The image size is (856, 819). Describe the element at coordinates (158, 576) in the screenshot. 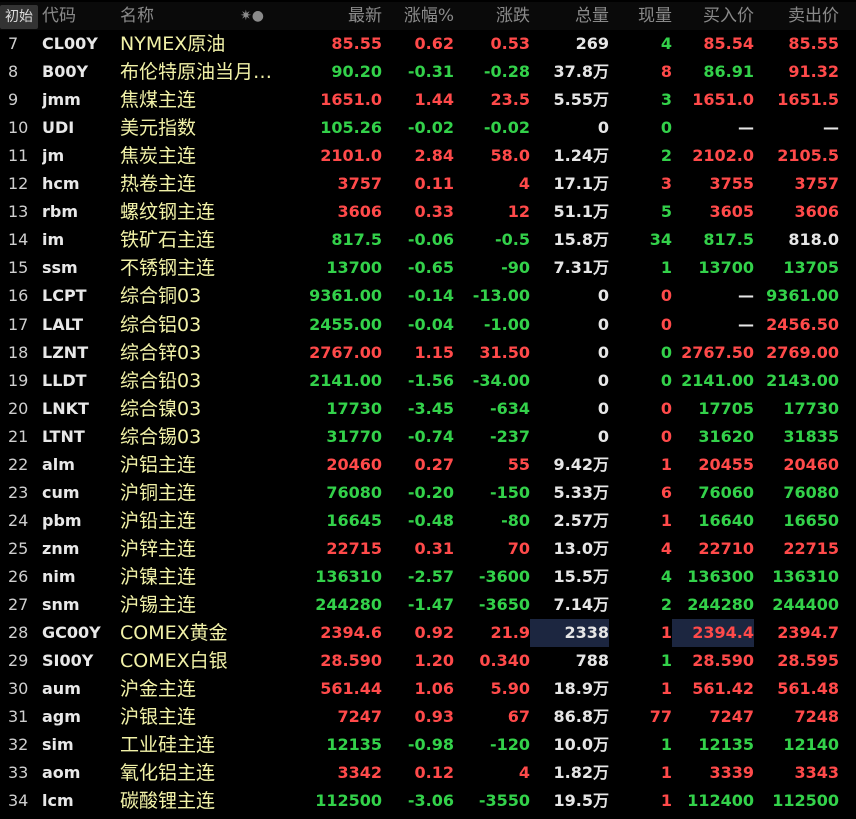

I see `cell-name: 沪镍主连` at that location.